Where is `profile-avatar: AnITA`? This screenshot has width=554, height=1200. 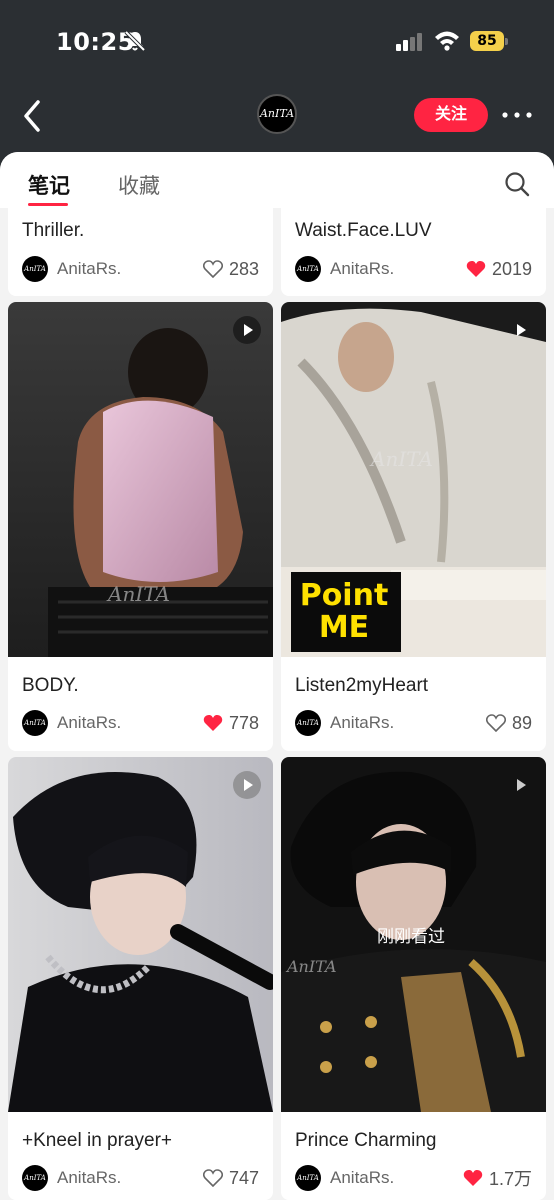
profile-avatar: AnITA is located at coordinates (277, 114).